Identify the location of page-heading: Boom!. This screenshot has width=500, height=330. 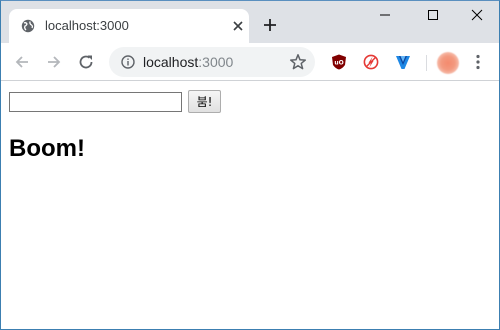
(47, 148).